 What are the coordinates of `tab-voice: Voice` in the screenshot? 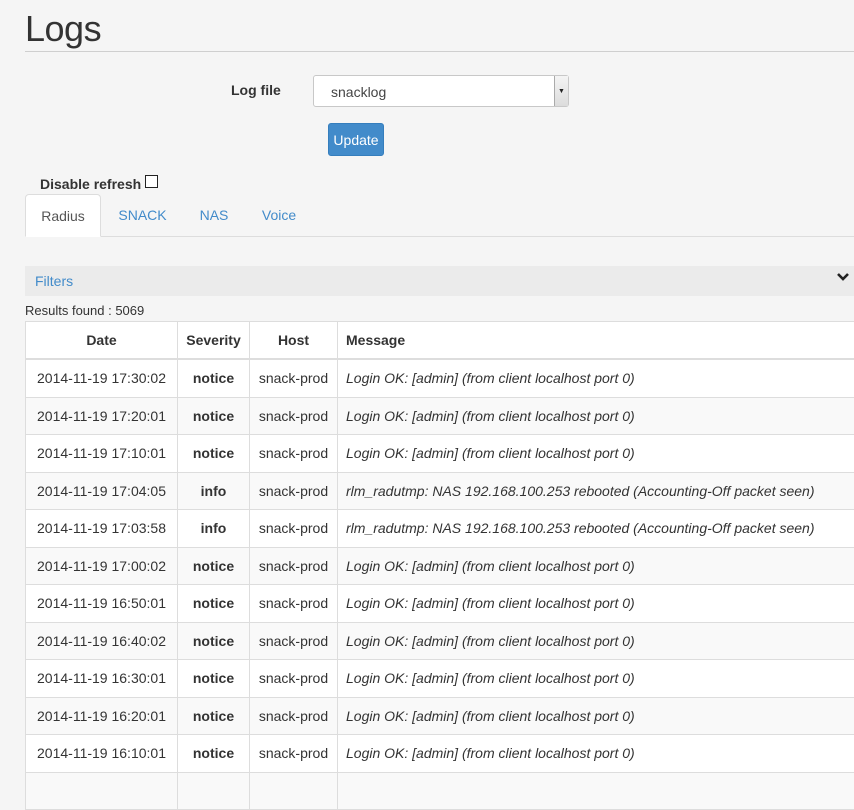 It's located at (279, 215).